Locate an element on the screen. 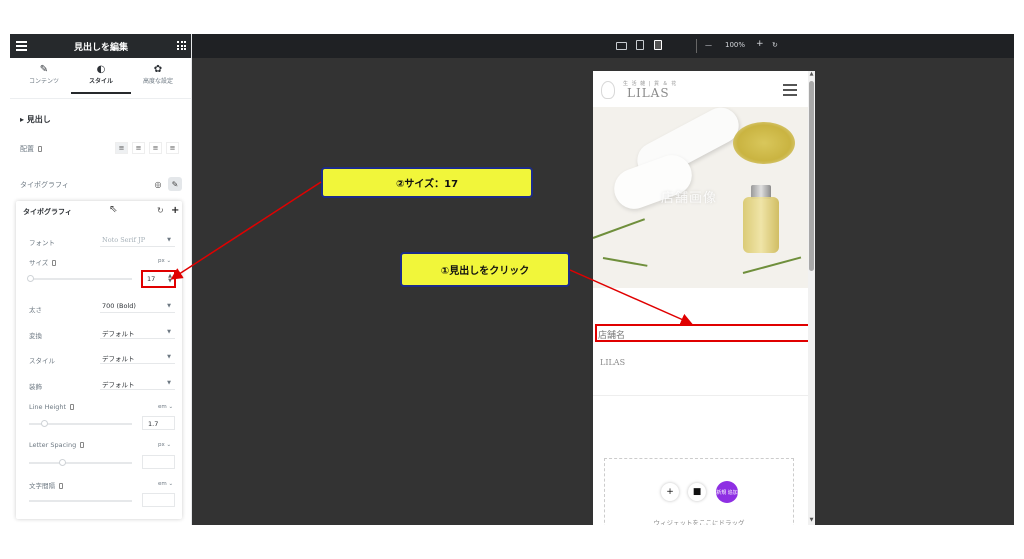 This screenshot has width=1024, height=559. site-logo: LILAS is located at coordinates (648, 93).